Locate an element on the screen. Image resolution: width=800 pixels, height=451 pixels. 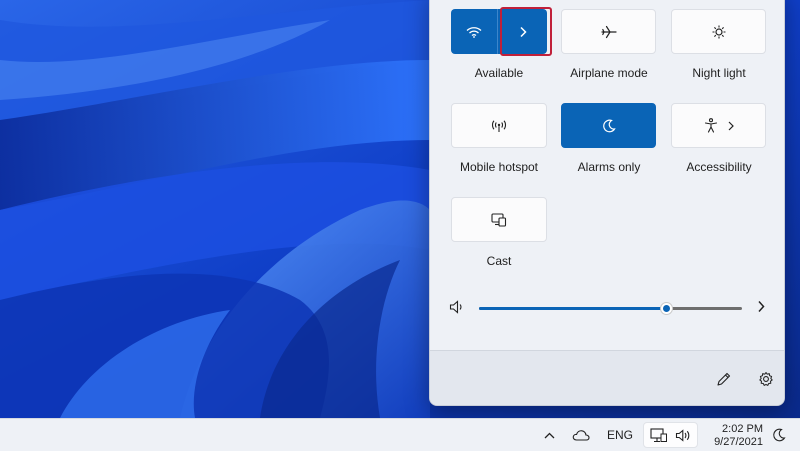
volume-slider-fill is located at coordinates (572, 308).